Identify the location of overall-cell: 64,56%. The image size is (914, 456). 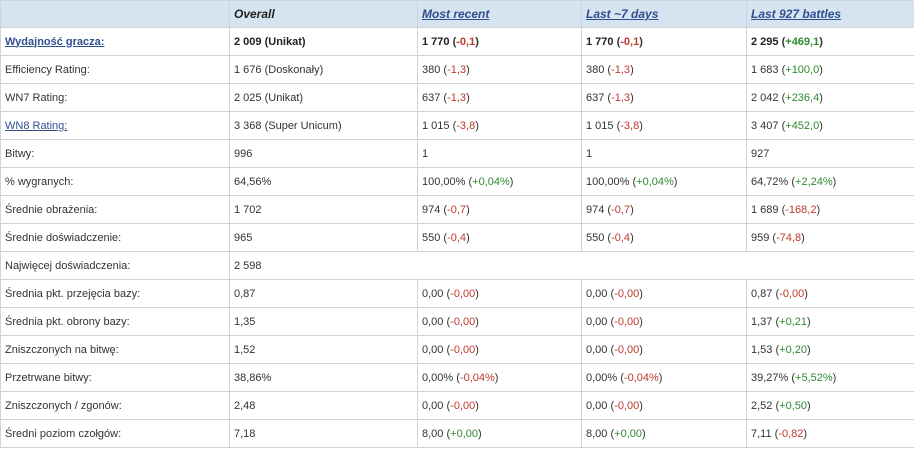
(323, 181).